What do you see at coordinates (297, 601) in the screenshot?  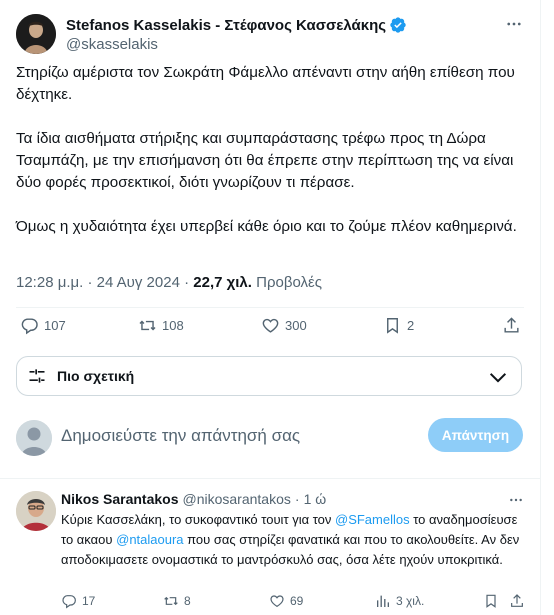 I see `reply-like-count: 69` at bounding box center [297, 601].